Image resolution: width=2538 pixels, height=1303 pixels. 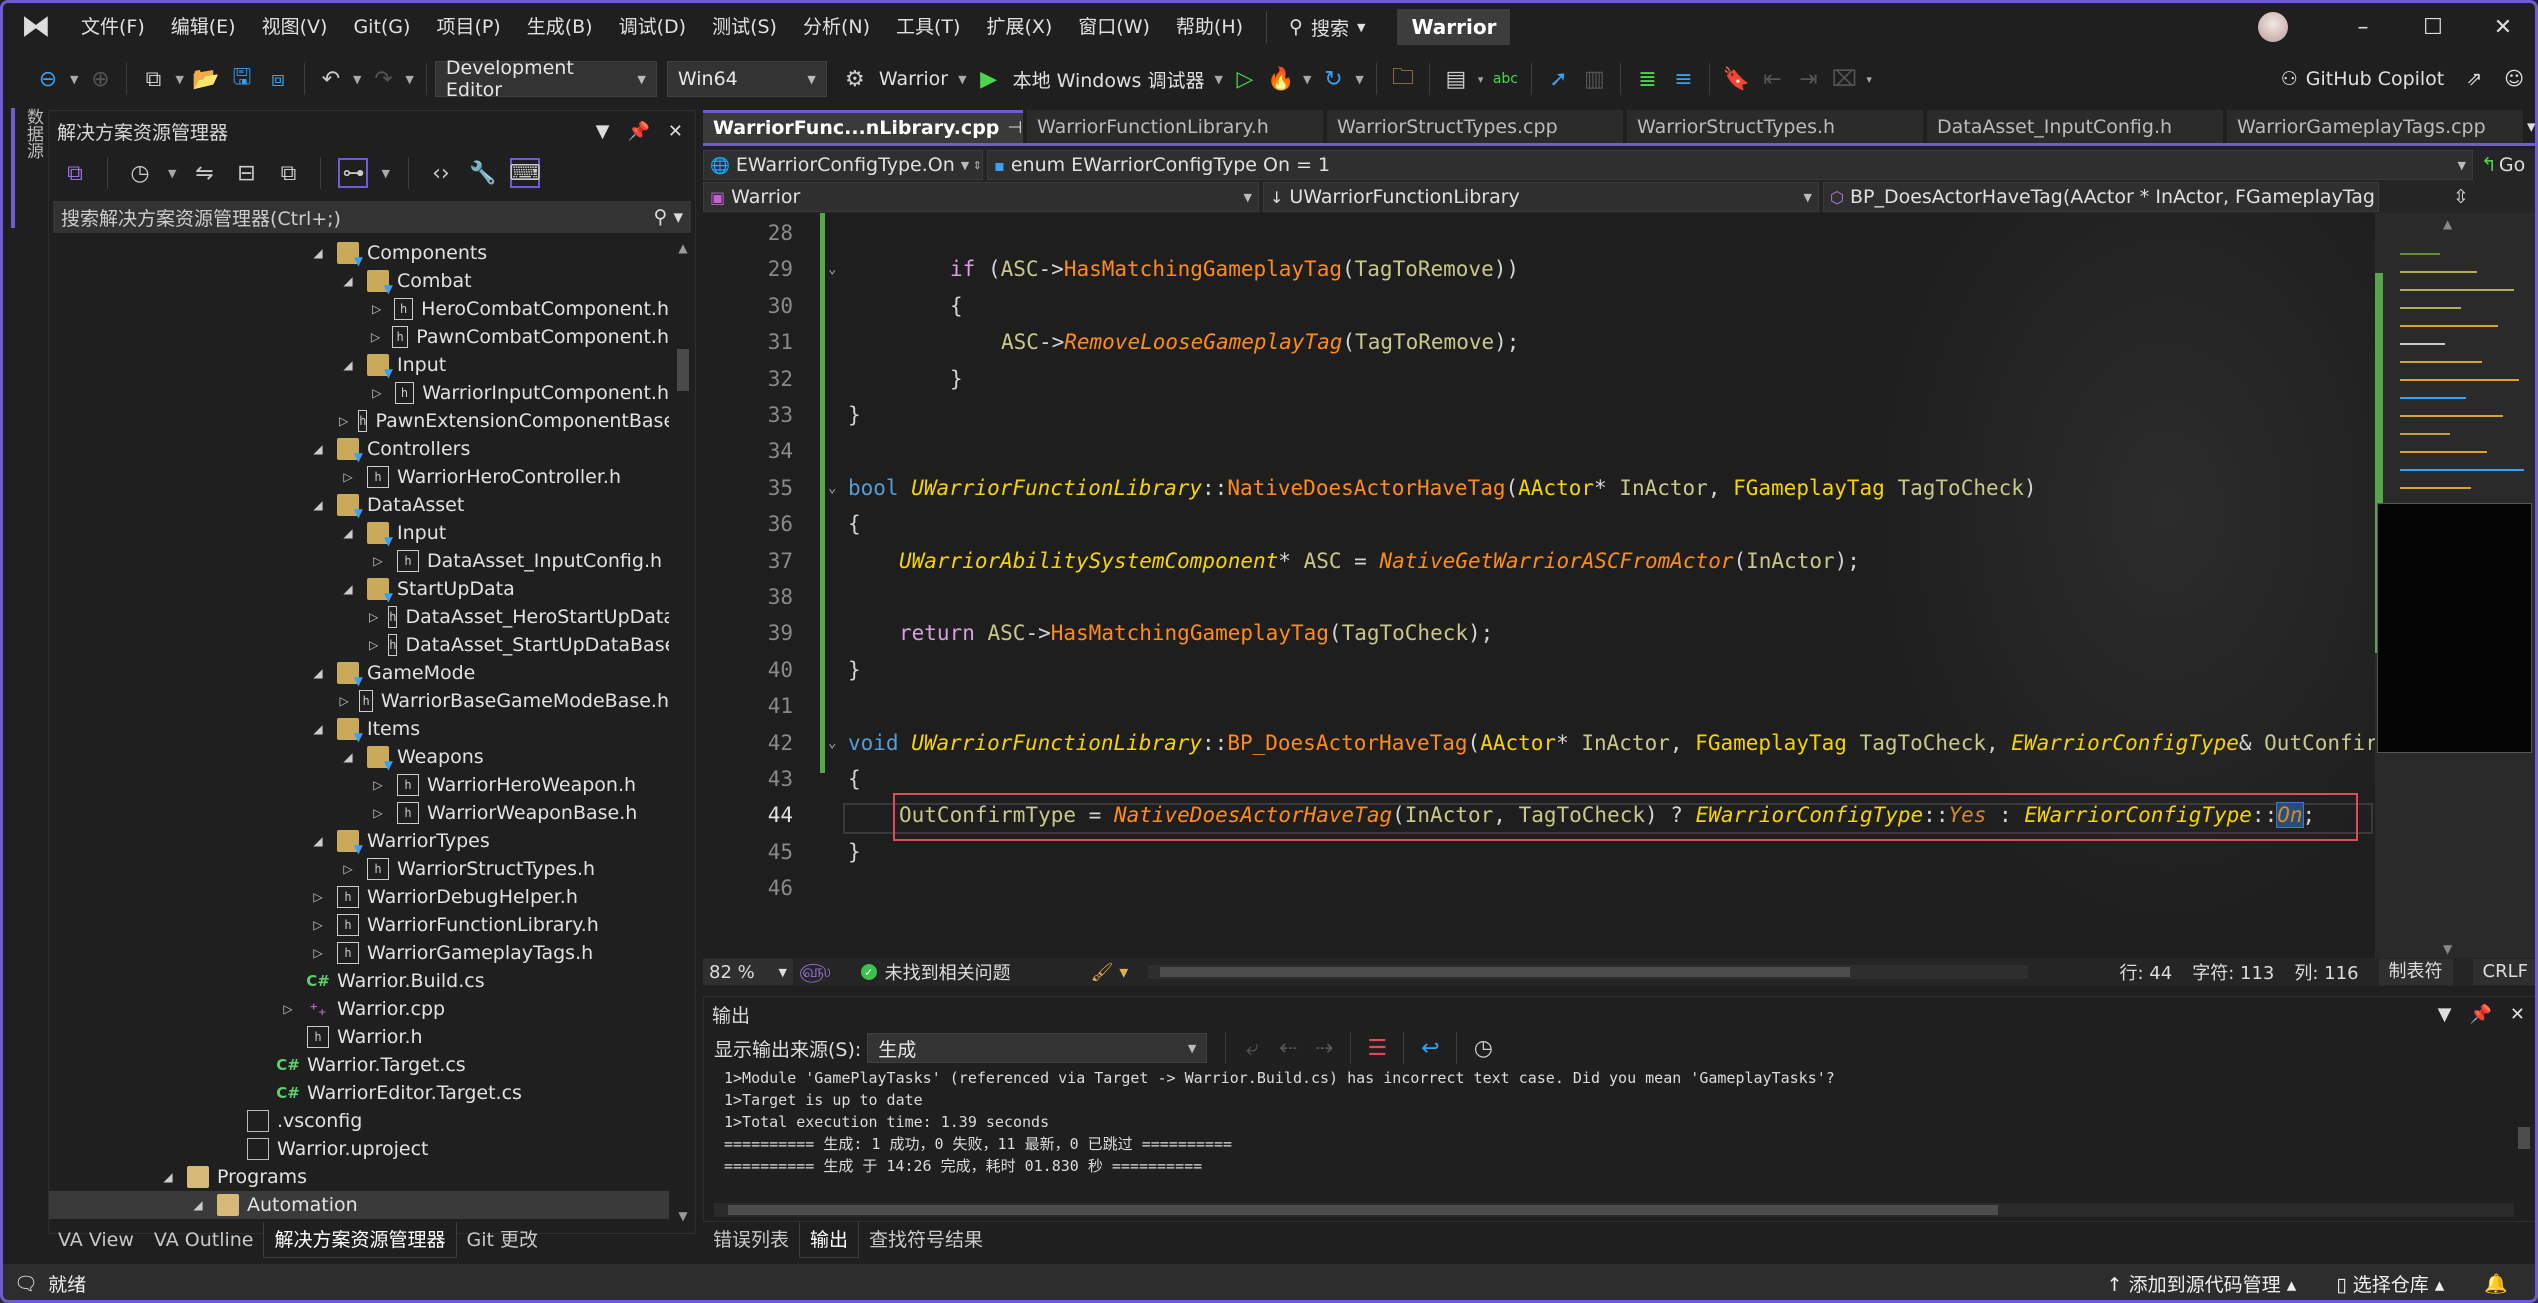 I want to click on tree-item: ▷ h PawnExtensionComponentBase.h, so click(x=359, y=421).